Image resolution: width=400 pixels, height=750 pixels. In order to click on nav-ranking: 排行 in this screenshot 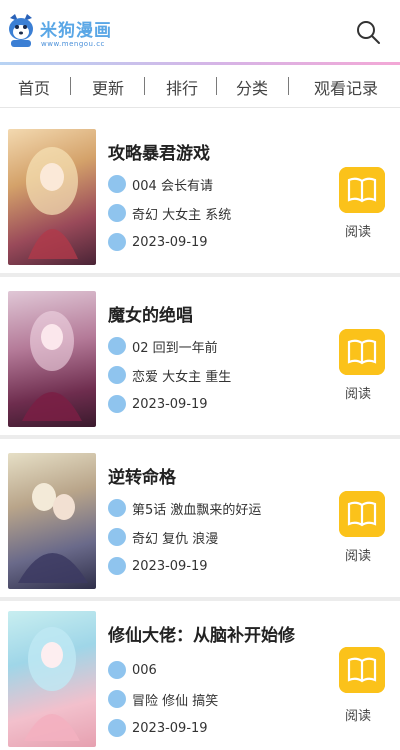, I will do `click(182, 87)`.